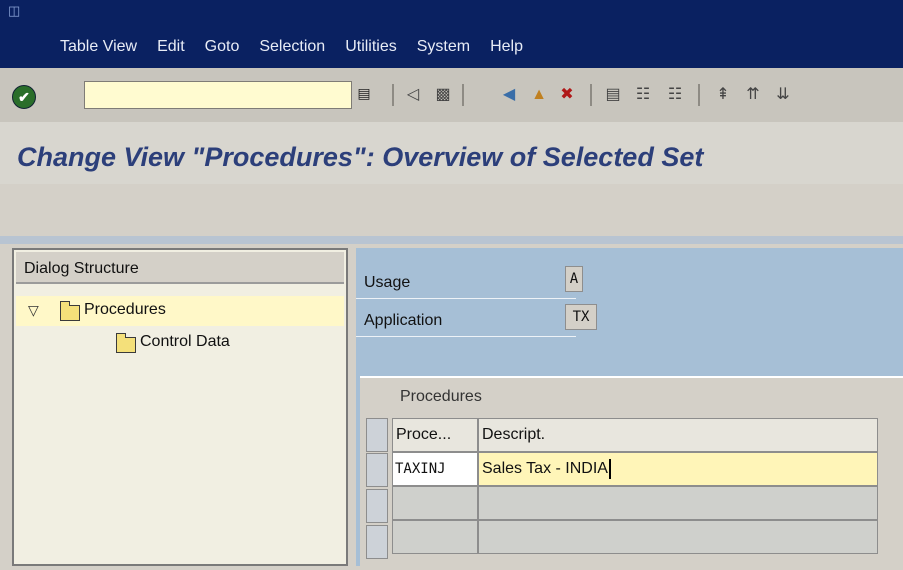 The width and height of the screenshot is (903, 570). I want to click on text-cursor, so click(609, 468).